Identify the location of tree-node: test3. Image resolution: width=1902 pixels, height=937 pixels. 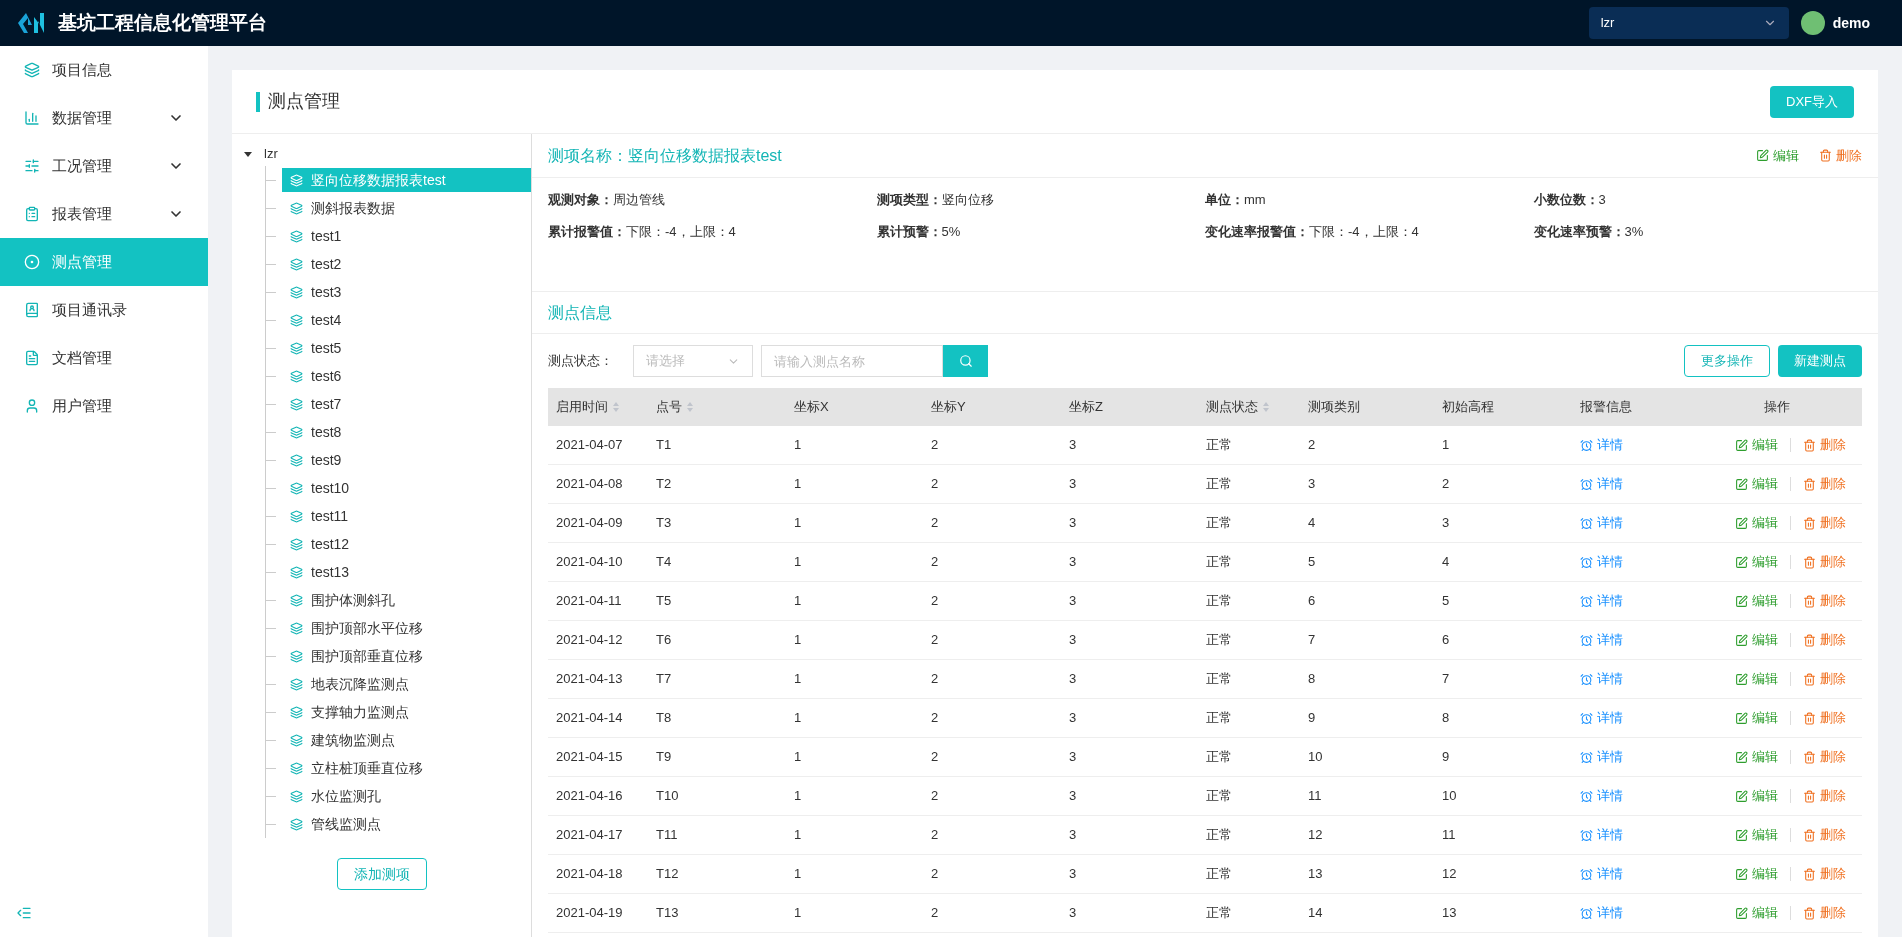
(406, 292).